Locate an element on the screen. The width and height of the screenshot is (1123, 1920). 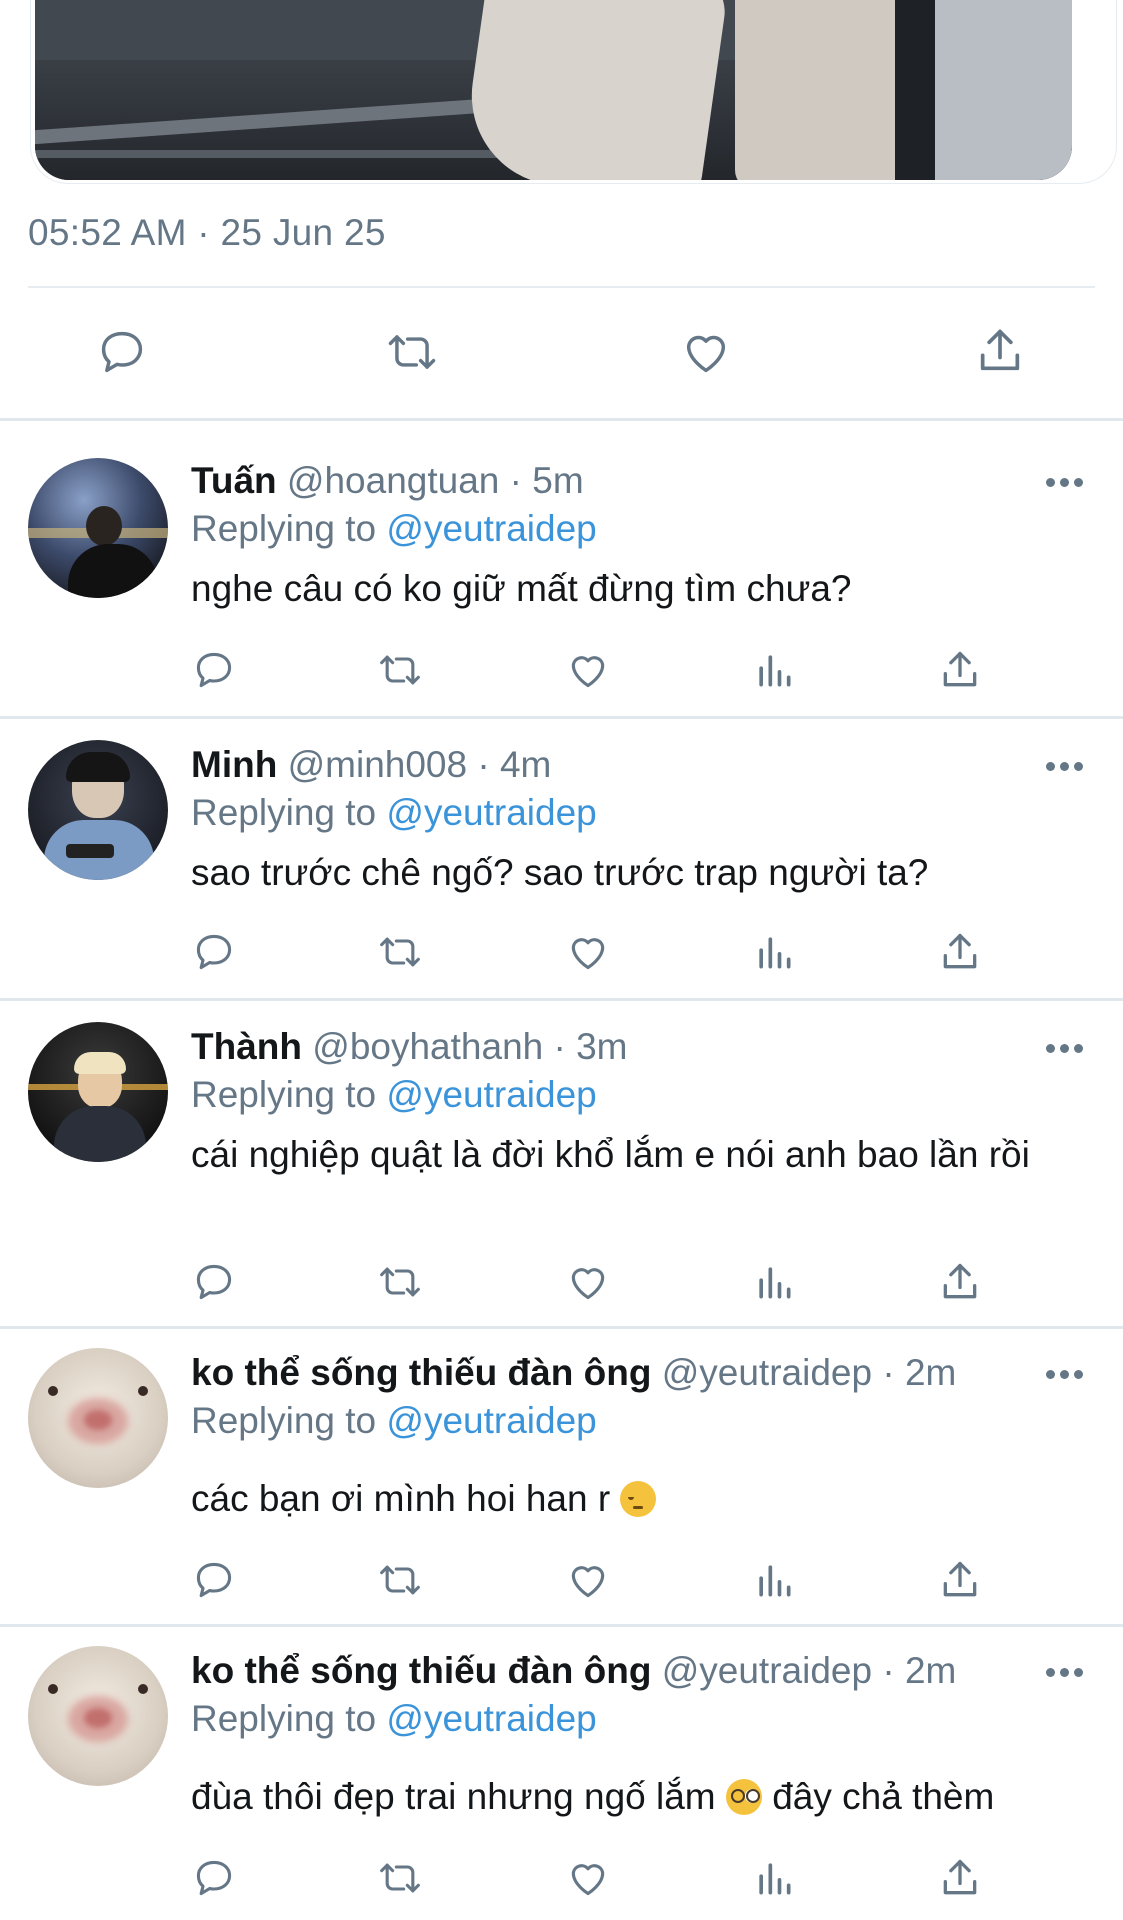
handle-time: @minh008 · 4m is located at coordinates (419, 764).